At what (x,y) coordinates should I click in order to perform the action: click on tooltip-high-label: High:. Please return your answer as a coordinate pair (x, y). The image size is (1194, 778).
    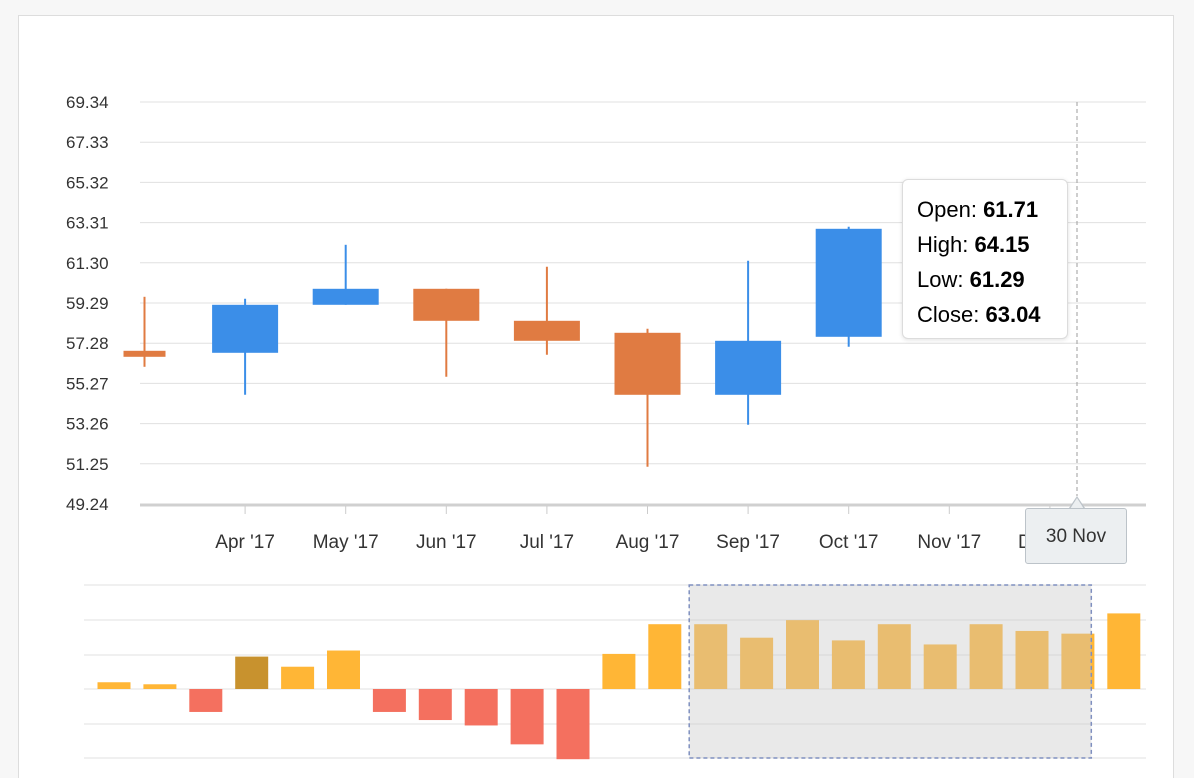
    Looking at the image, I should click on (943, 244).